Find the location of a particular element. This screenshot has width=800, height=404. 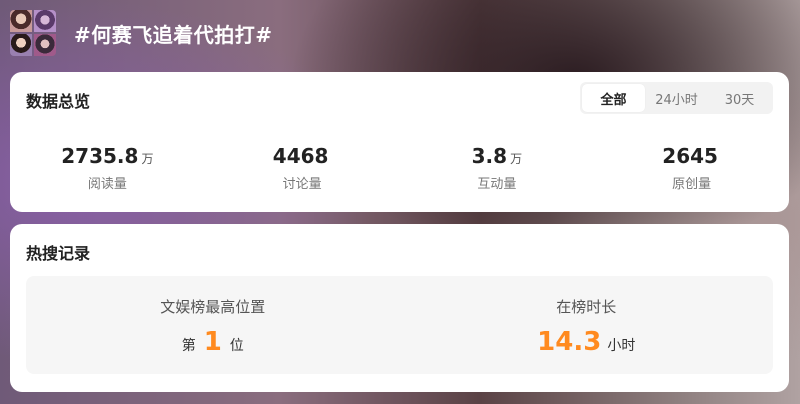

topic-header: #何赛飞追着代拍打# is located at coordinates (141, 33).